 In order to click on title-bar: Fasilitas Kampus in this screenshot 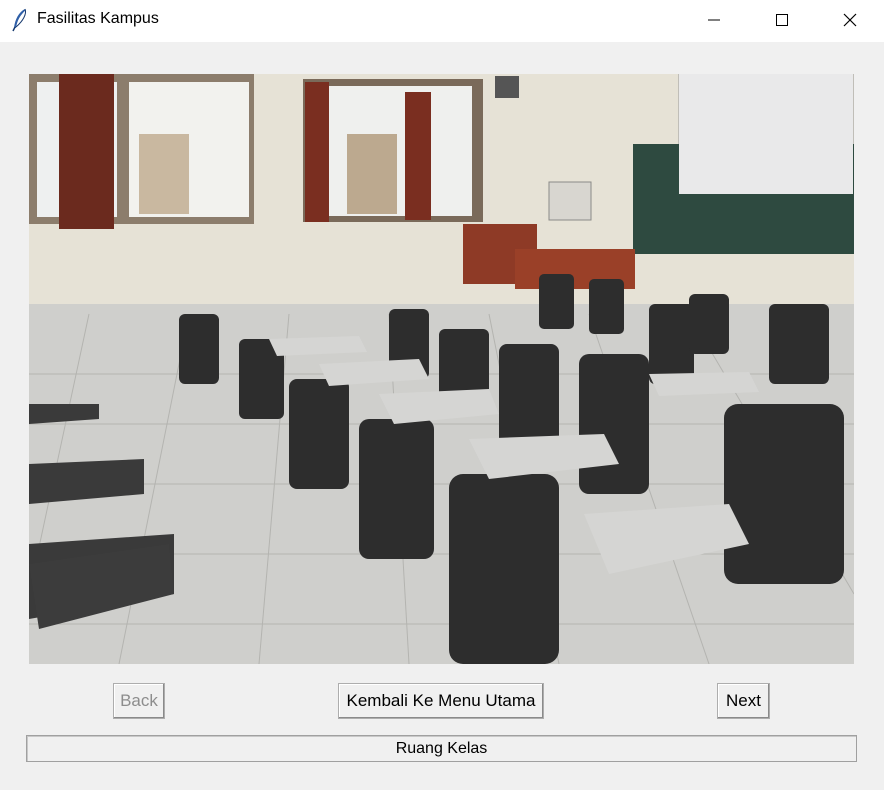, I will do `click(442, 21)`.